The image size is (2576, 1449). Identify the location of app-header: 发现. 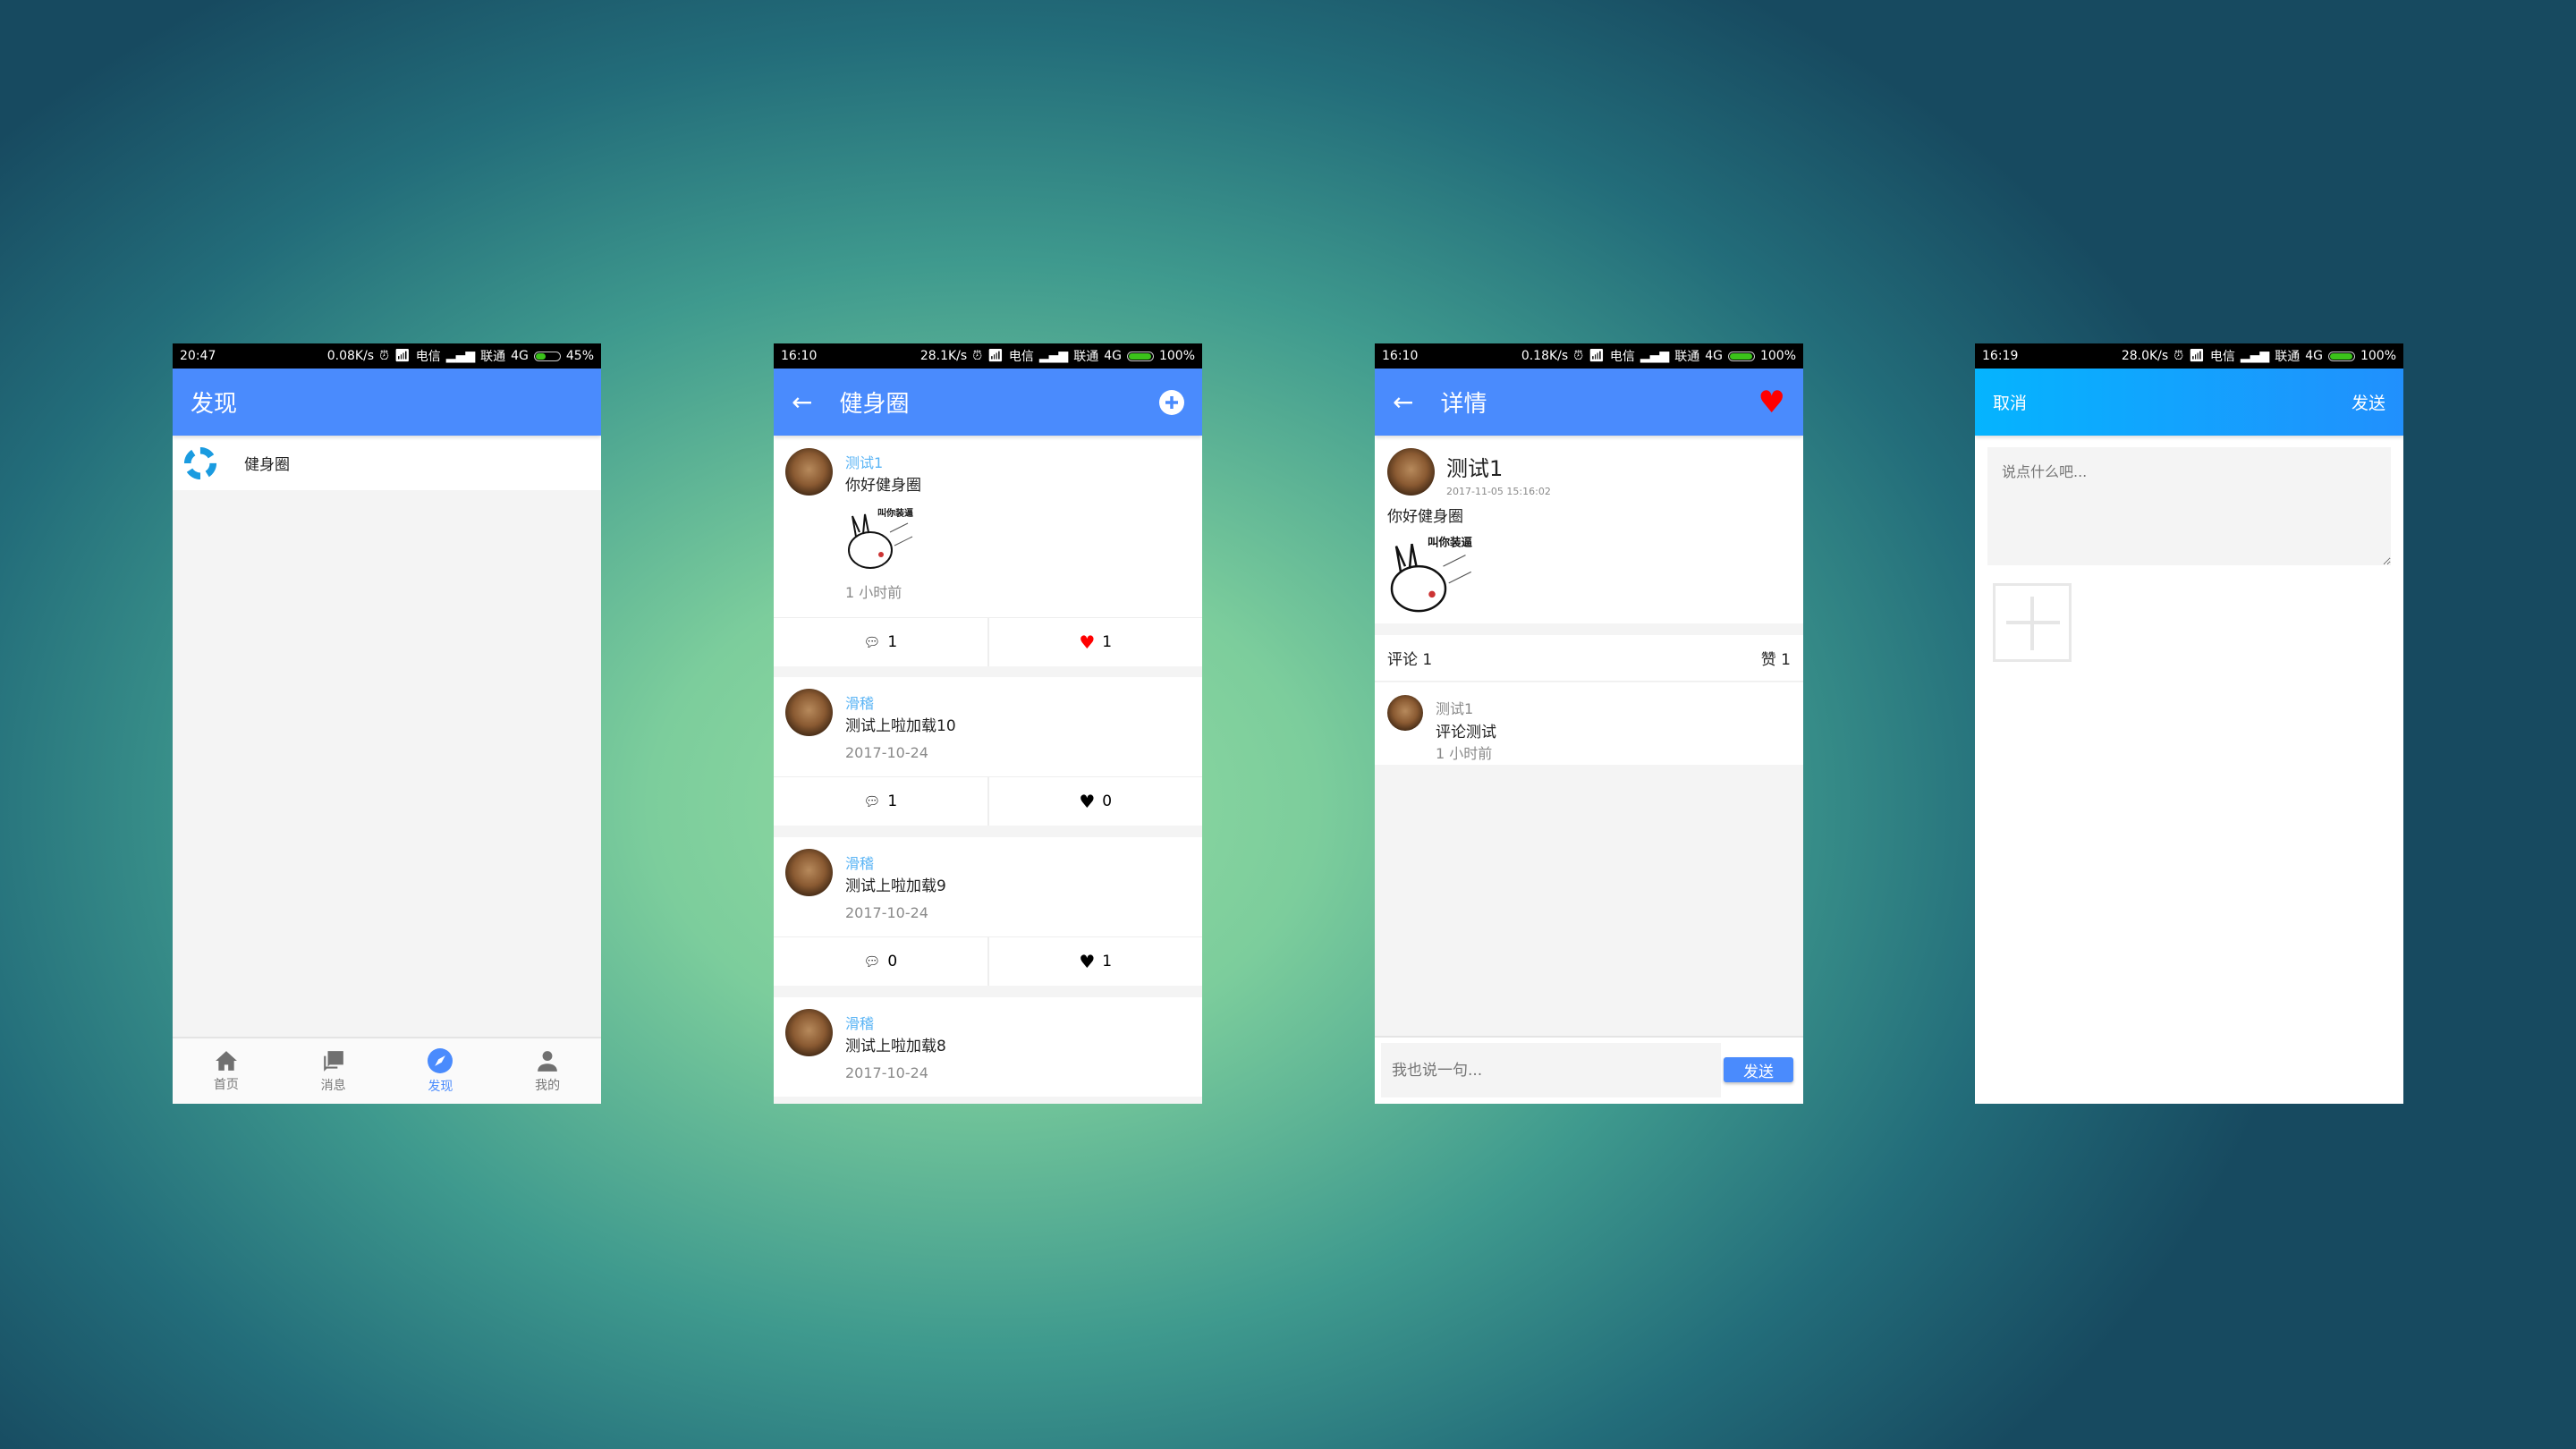
(387, 402).